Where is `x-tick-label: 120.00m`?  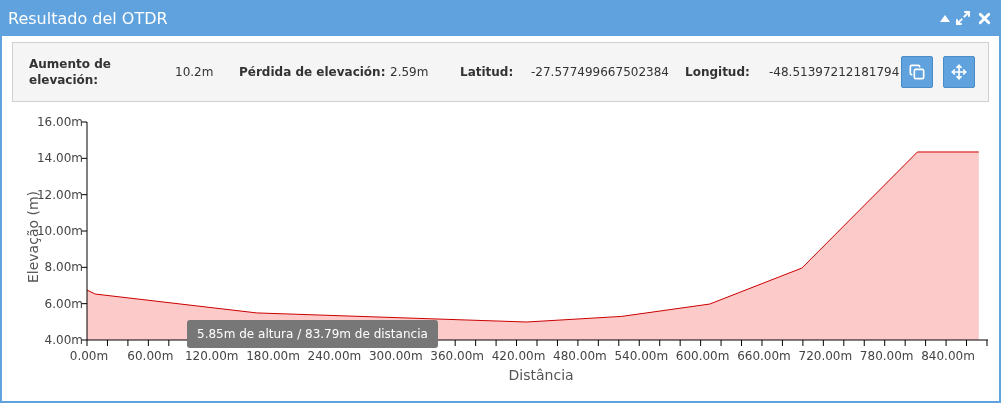
x-tick-label: 120.00m is located at coordinates (211, 356).